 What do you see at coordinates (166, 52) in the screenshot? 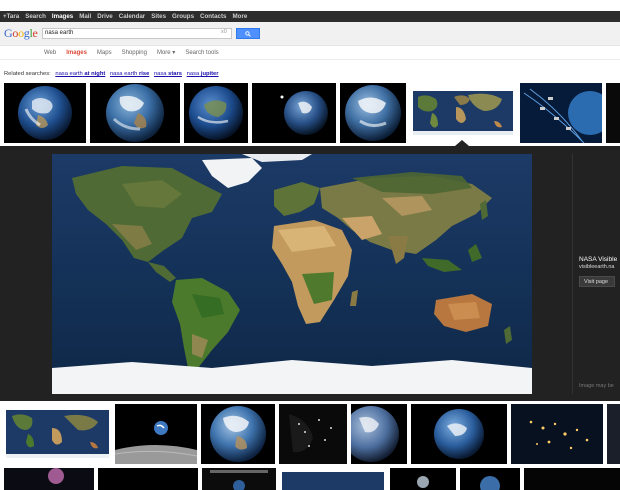
I see `tab-more: More ▾` at bounding box center [166, 52].